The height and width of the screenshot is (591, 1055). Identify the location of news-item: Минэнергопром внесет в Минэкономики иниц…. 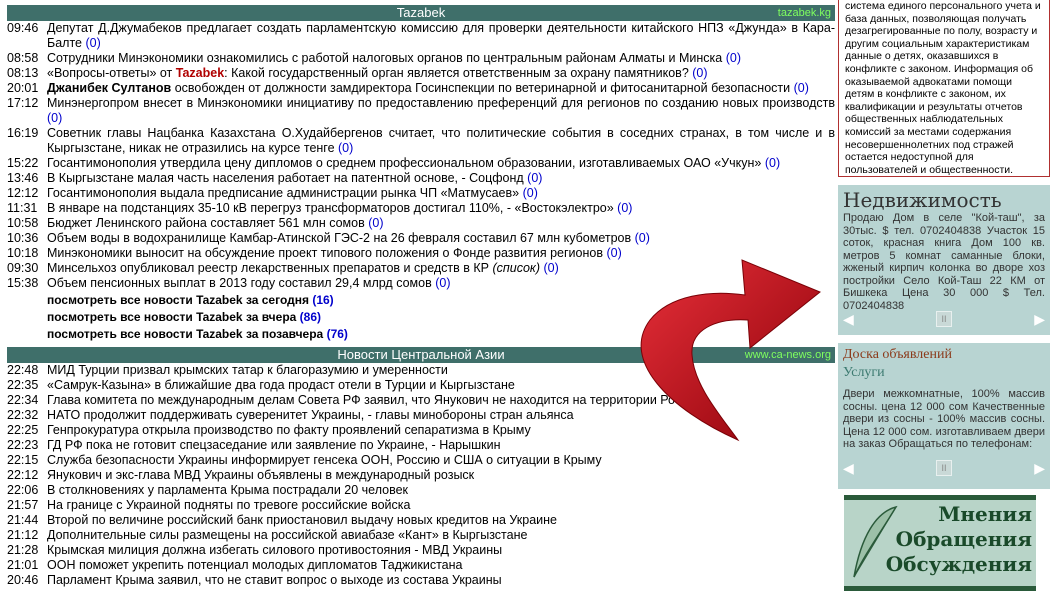
(441, 111).